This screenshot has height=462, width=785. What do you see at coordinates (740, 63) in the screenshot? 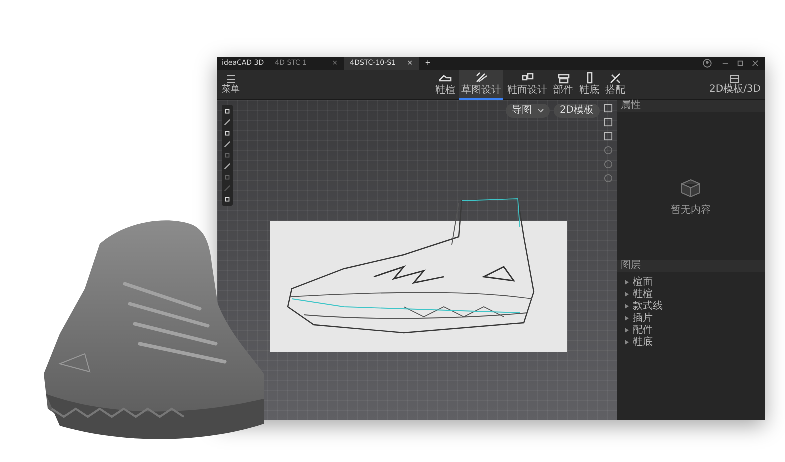
I see `maximize-icon` at bounding box center [740, 63].